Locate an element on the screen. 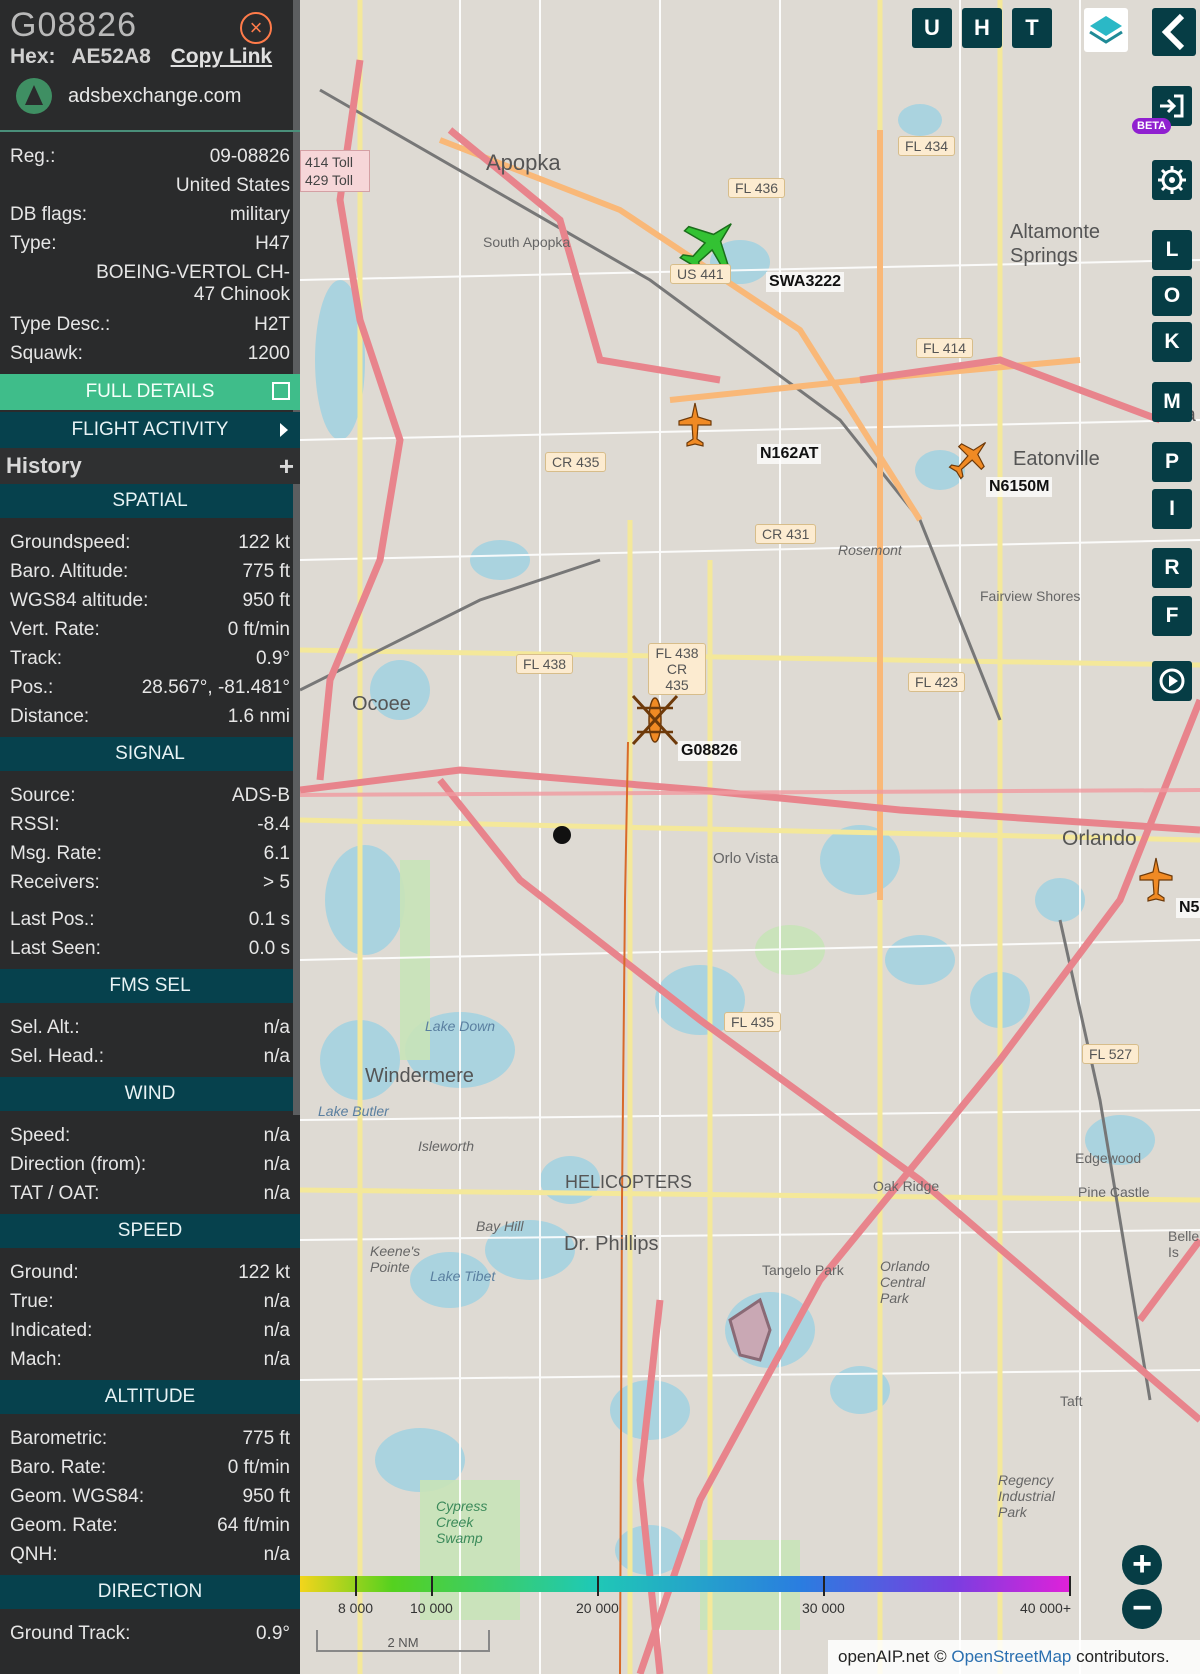 The image size is (1200, 1674). detail-key: RSSI: is located at coordinates (35, 824).